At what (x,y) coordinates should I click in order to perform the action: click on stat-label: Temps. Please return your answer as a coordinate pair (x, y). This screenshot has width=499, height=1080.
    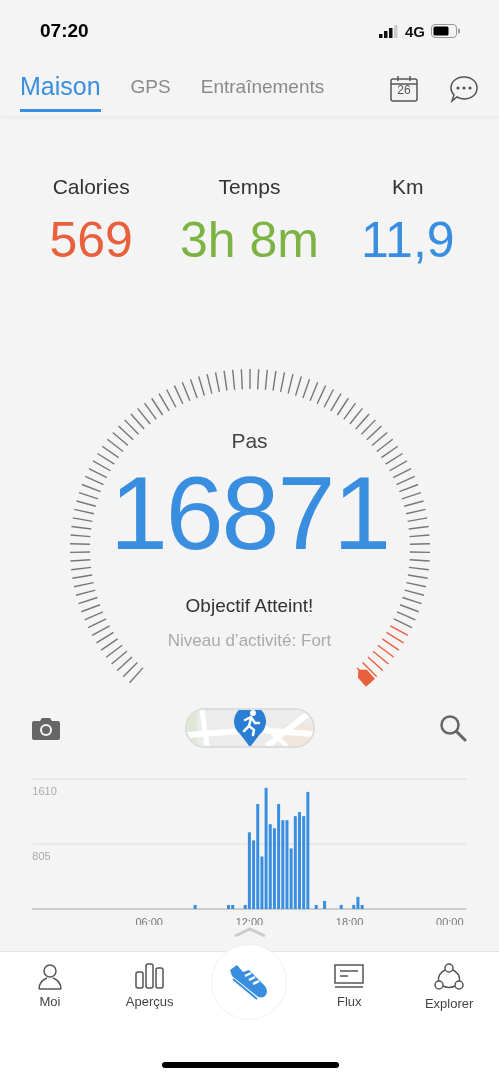
    Looking at the image, I should click on (249, 187).